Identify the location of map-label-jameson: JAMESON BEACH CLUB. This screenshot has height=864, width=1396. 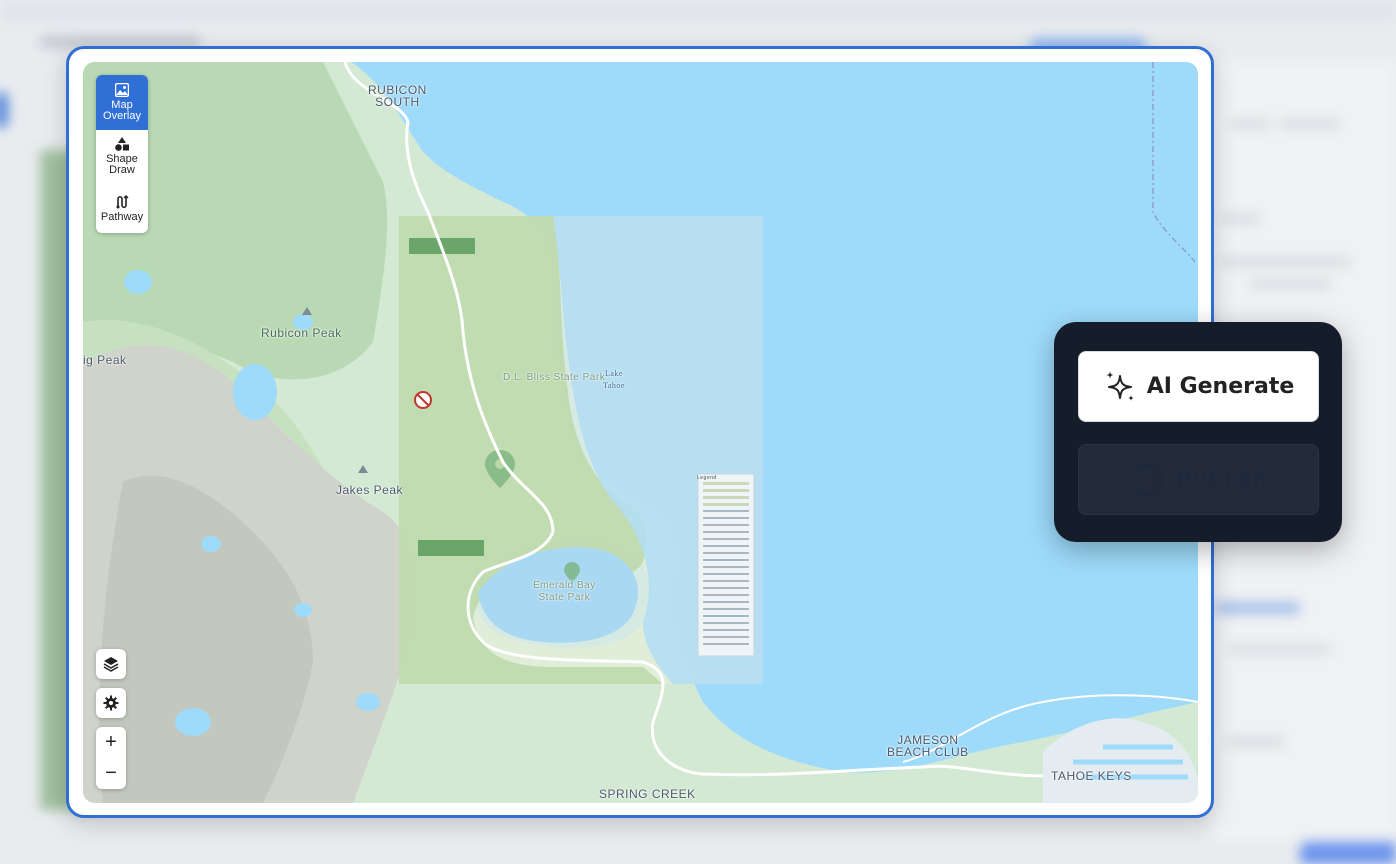
(928, 746).